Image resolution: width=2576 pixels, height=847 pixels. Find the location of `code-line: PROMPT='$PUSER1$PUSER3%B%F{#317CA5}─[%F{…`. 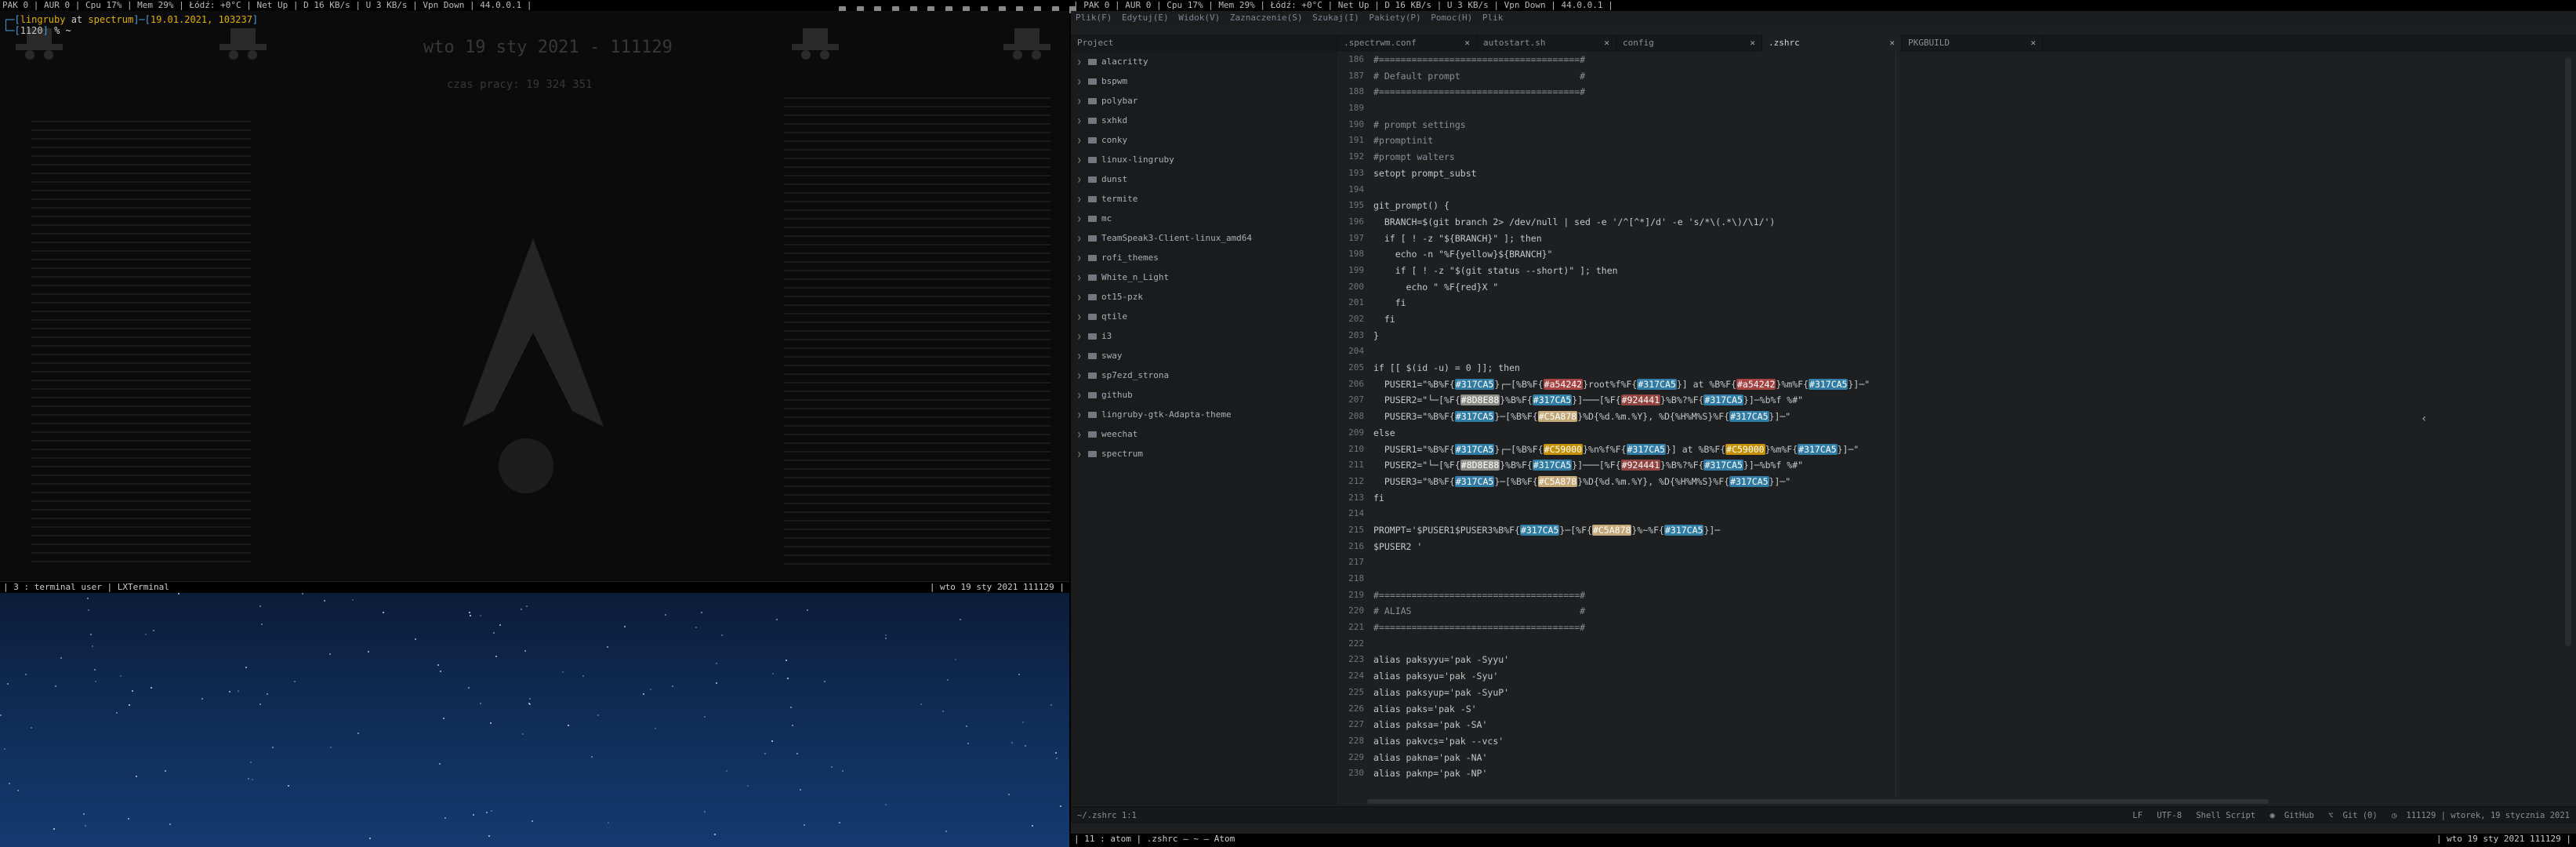

code-line: PROMPT='$PUSER1$PUSER3%B%F{#317CA5}─[%F{… is located at coordinates (1971, 530).